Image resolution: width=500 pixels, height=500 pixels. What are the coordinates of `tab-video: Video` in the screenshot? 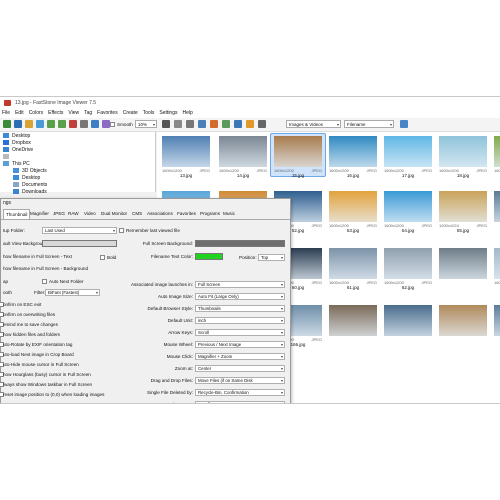 It's located at (90, 213).